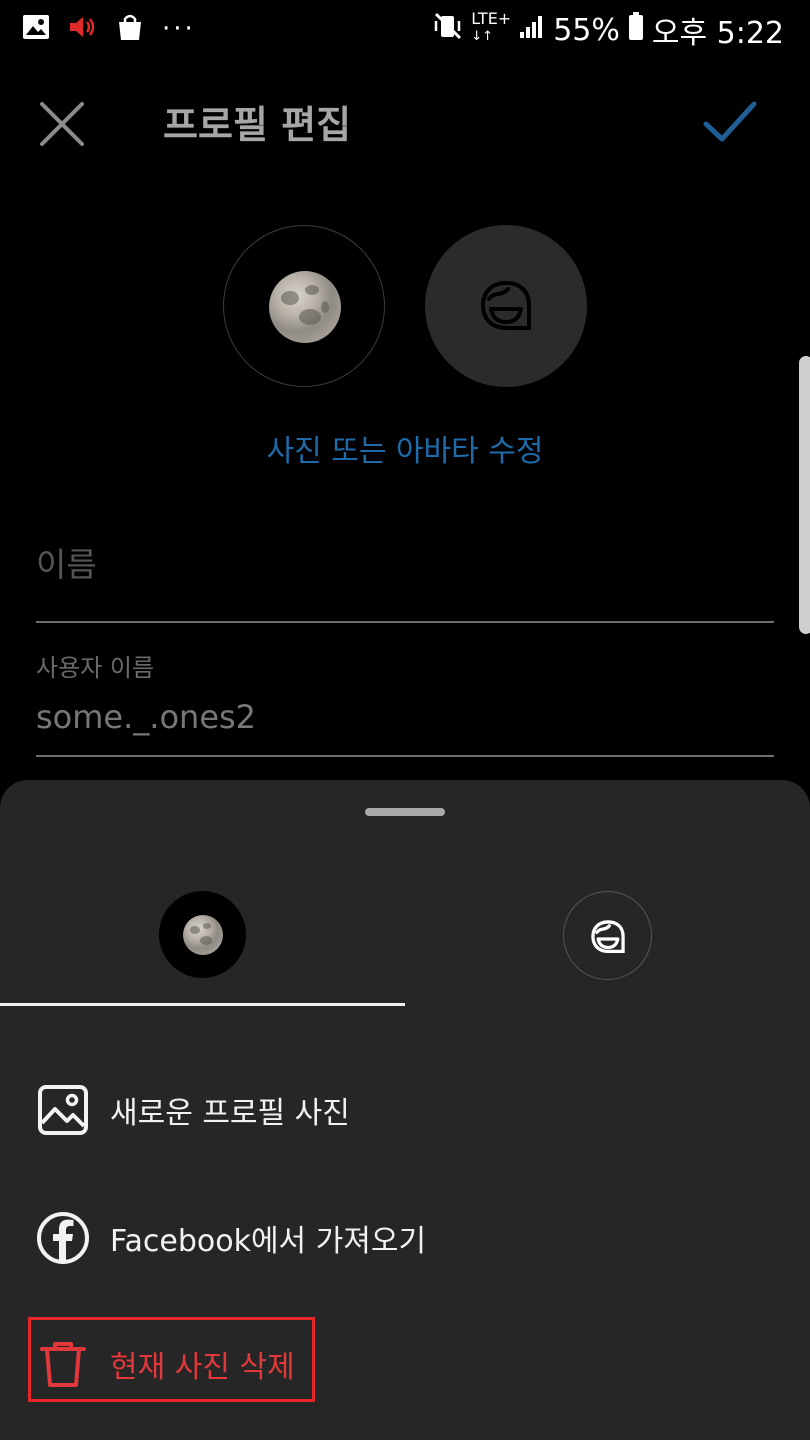 This screenshot has width=810, height=1440. What do you see at coordinates (63, 1110) in the screenshot?
I see `image-icon` at bounding box center [63, 1110].